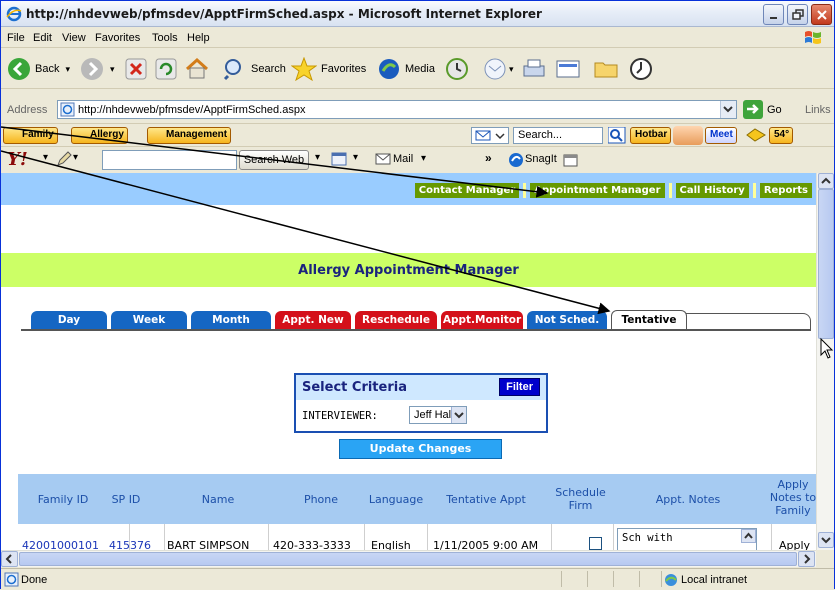 The height and width of the screenshot is (590, 835). Describe the element at coordinates (438, 415) in the screenshot. I see `interviewer-select: Jeff Hall` at that location.